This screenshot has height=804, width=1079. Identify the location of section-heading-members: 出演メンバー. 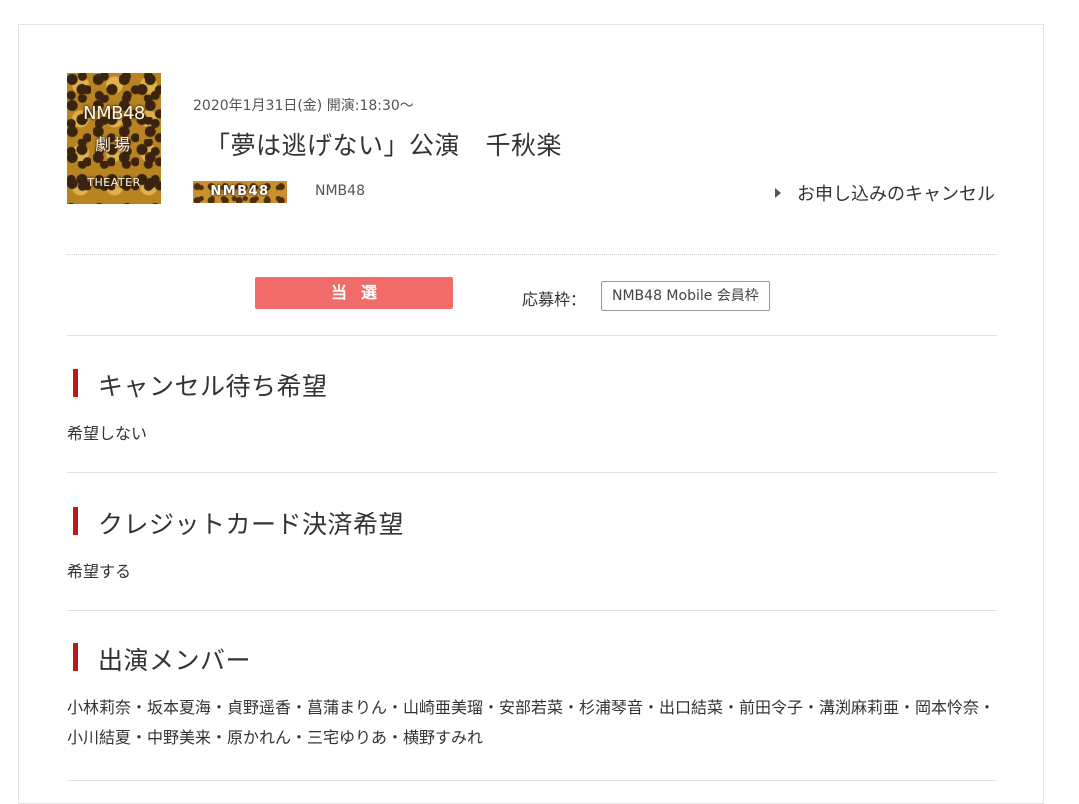
(162, 659).